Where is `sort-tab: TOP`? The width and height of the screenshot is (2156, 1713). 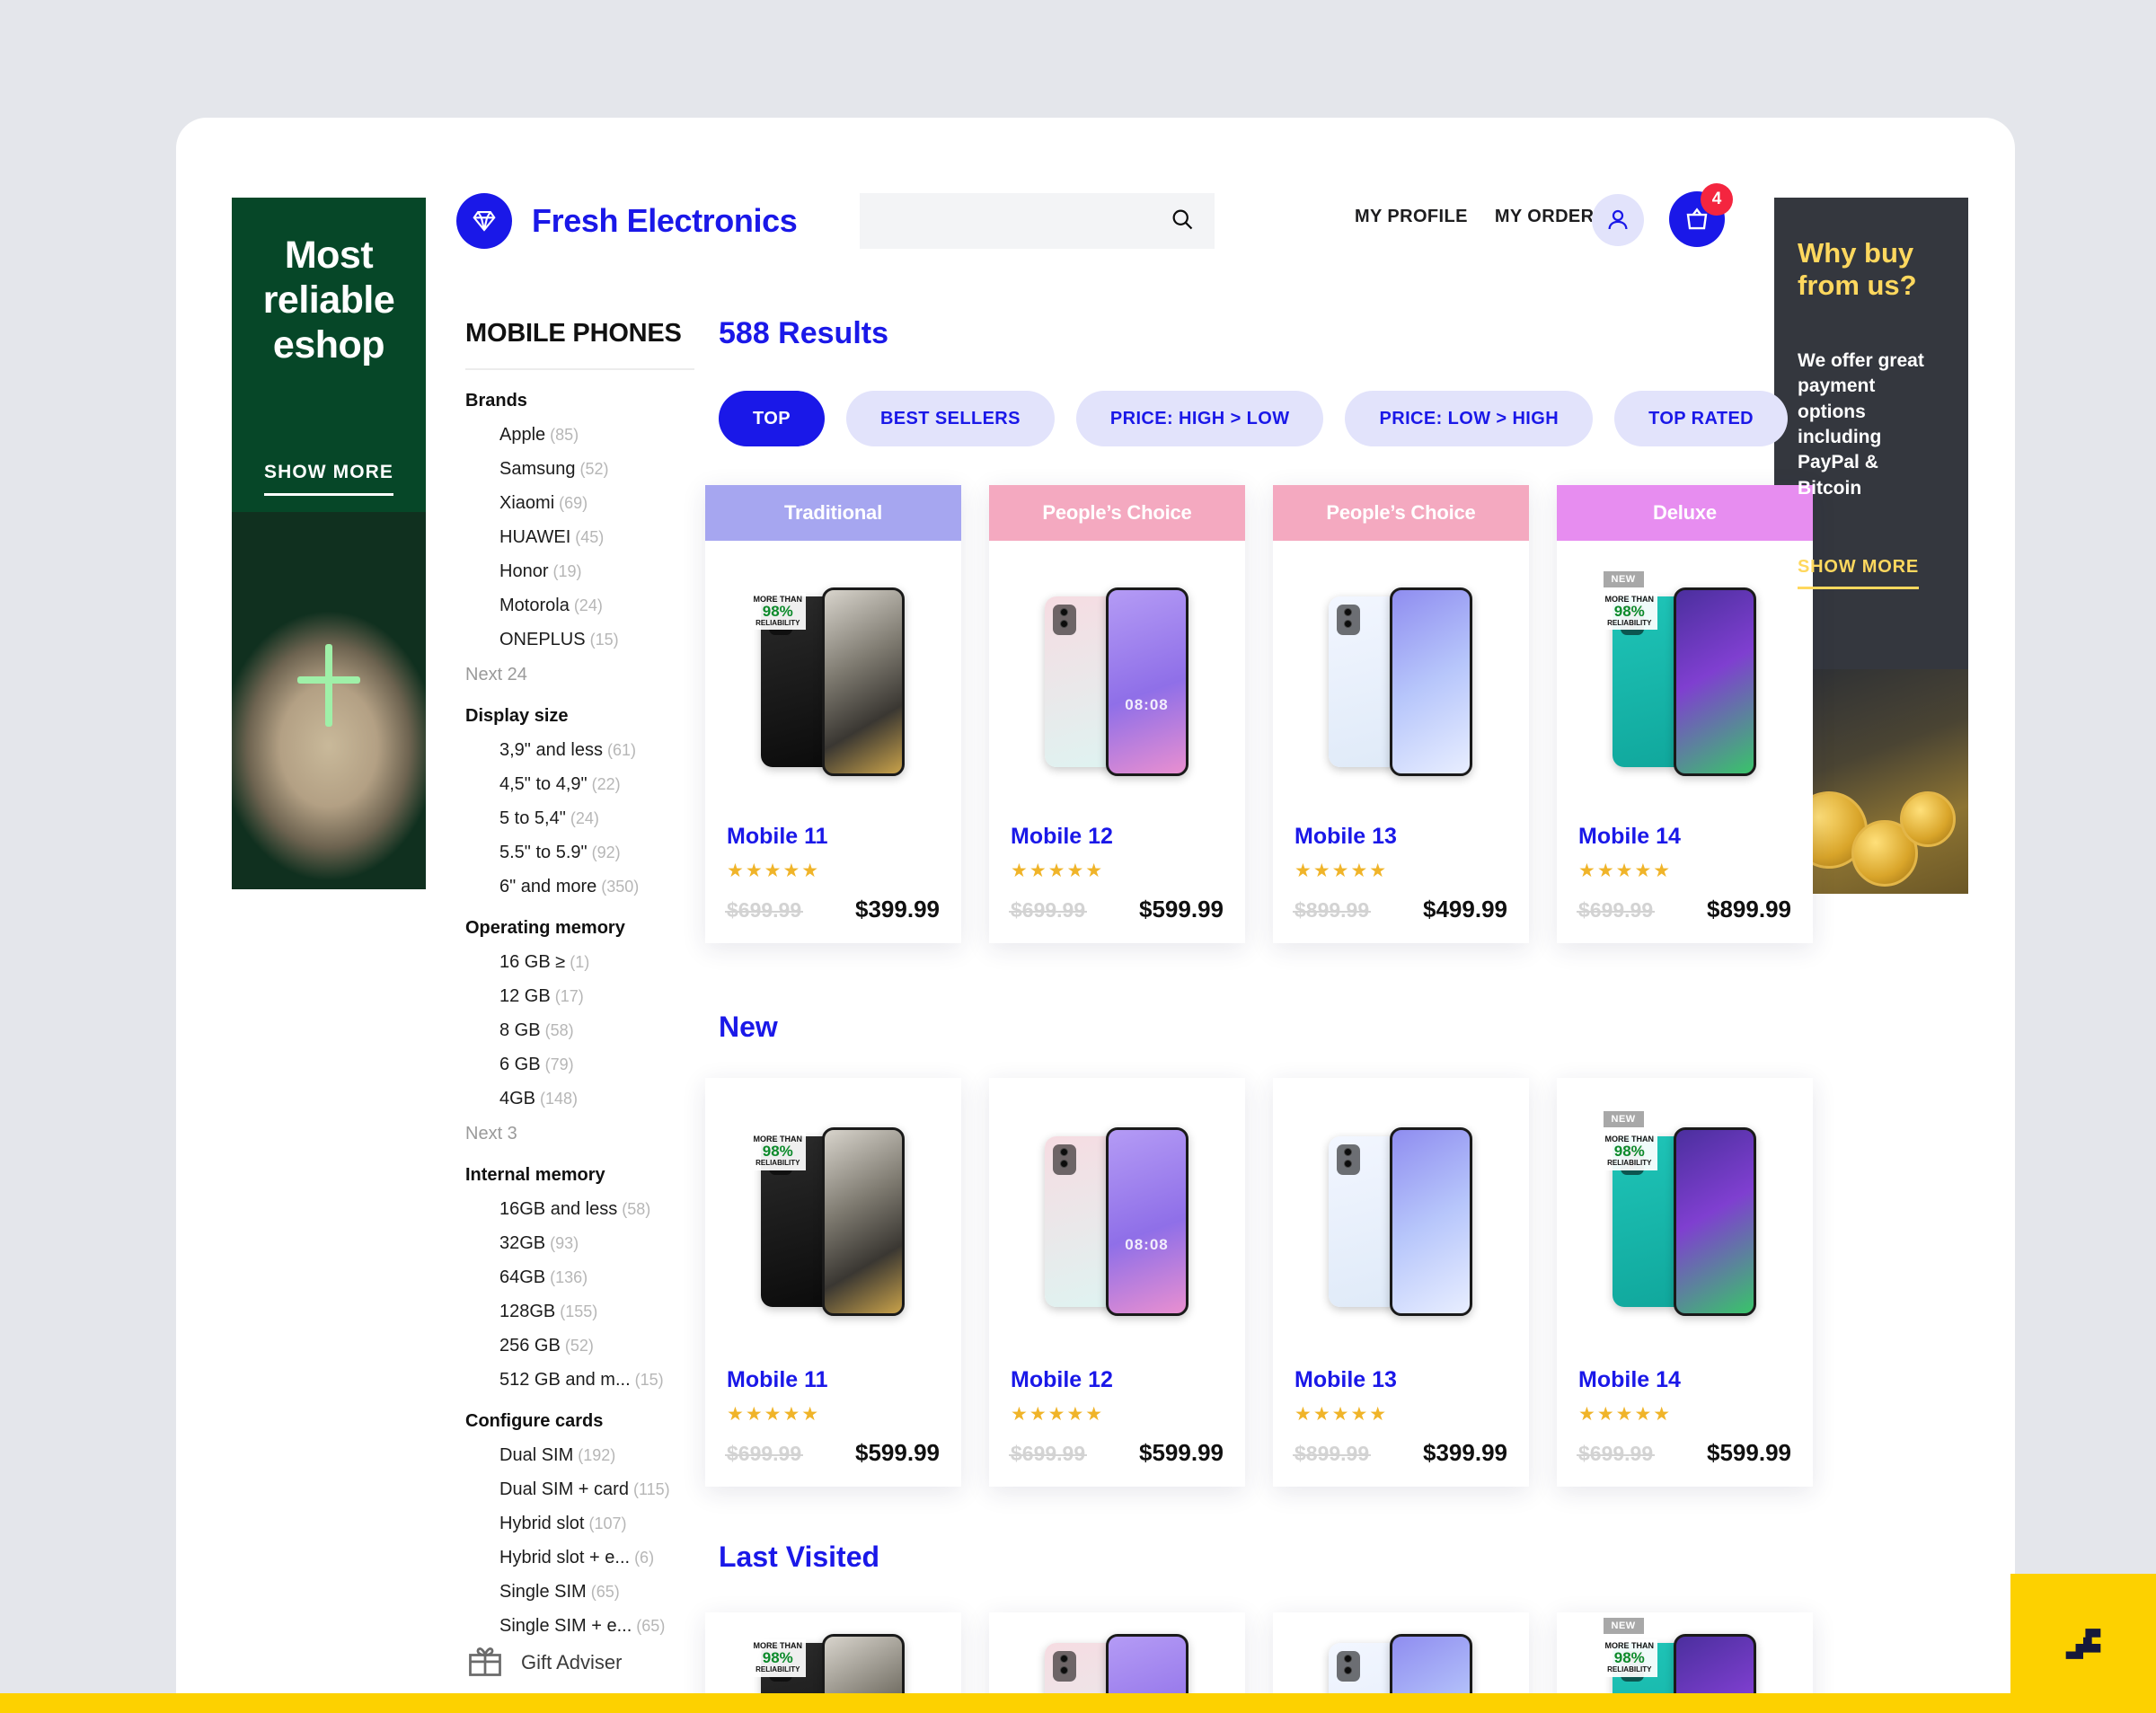 sort-tab: TOP is located at coordinates (772, 418).